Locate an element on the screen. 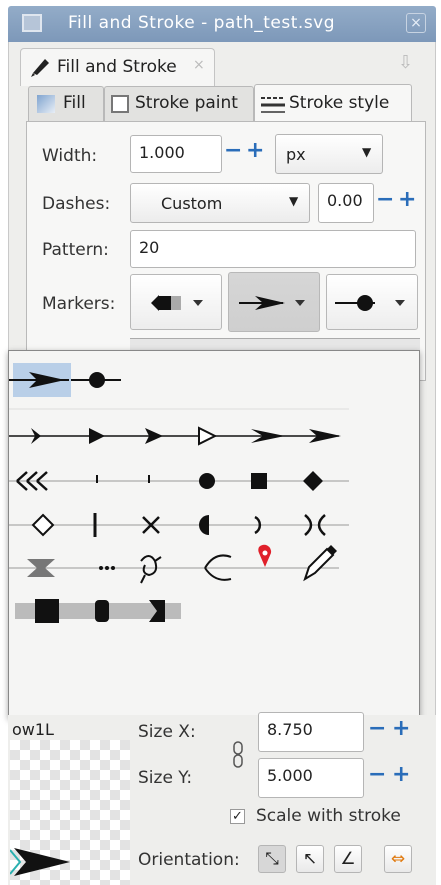  dash-offset-increment-button: + is located at coordinates (407, 199).